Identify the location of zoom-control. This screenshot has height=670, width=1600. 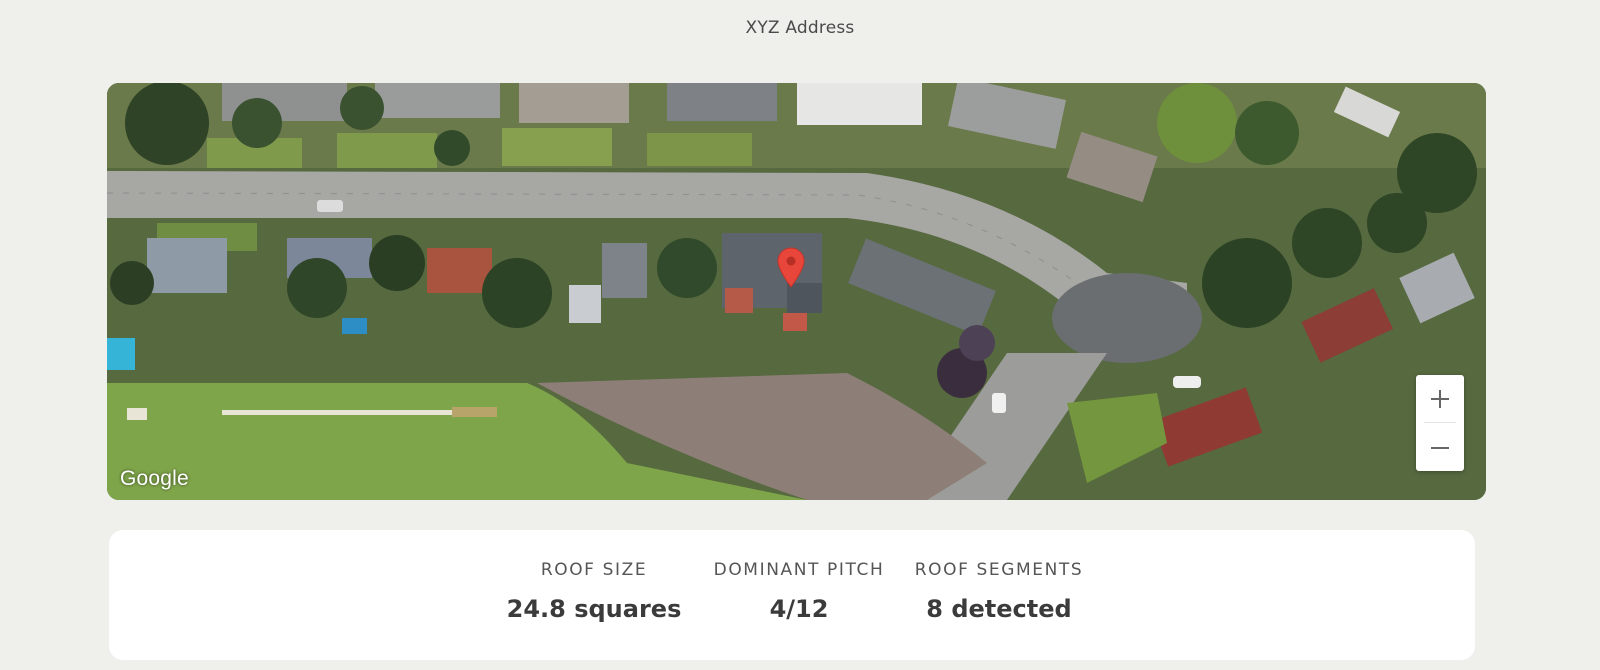
(1440, 423).